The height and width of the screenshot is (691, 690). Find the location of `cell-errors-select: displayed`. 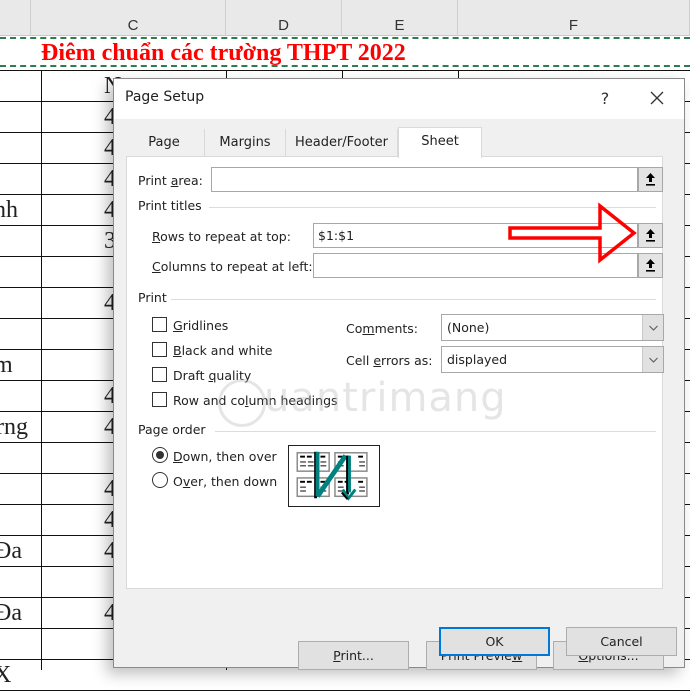

cell-errors-select: displayed is located at coordinates (552, 359).